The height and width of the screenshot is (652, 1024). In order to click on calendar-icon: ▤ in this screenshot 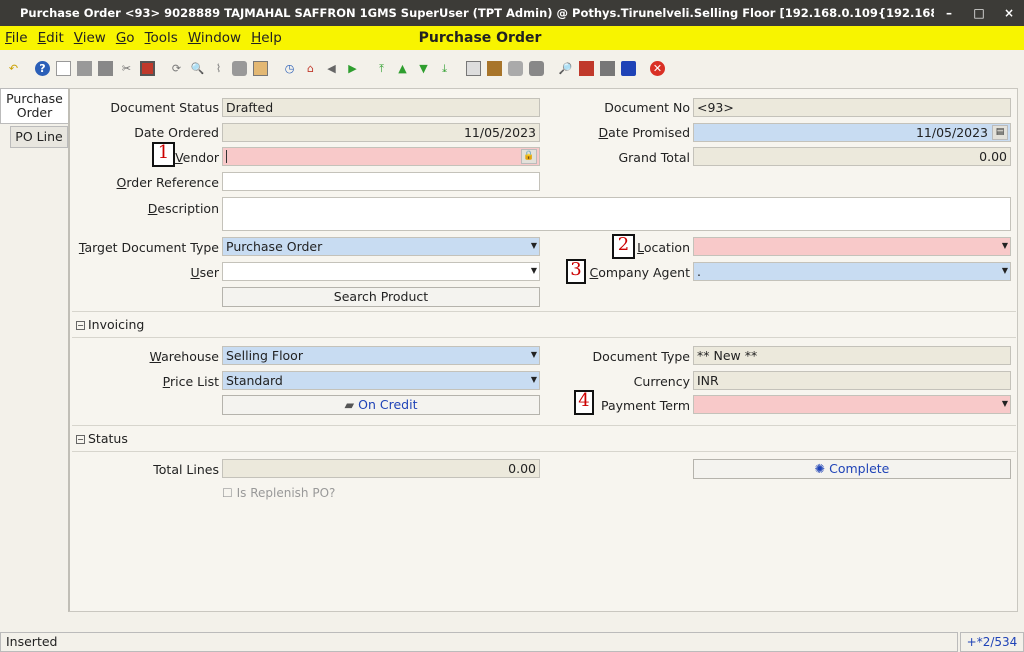, I will do `click(1000, 132)`.